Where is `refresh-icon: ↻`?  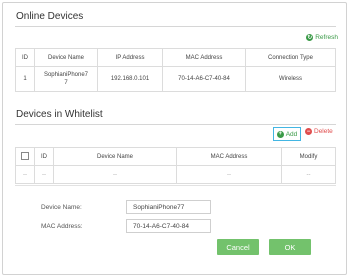
refresh-icon: ↻ is located at coordinates (310, 37).